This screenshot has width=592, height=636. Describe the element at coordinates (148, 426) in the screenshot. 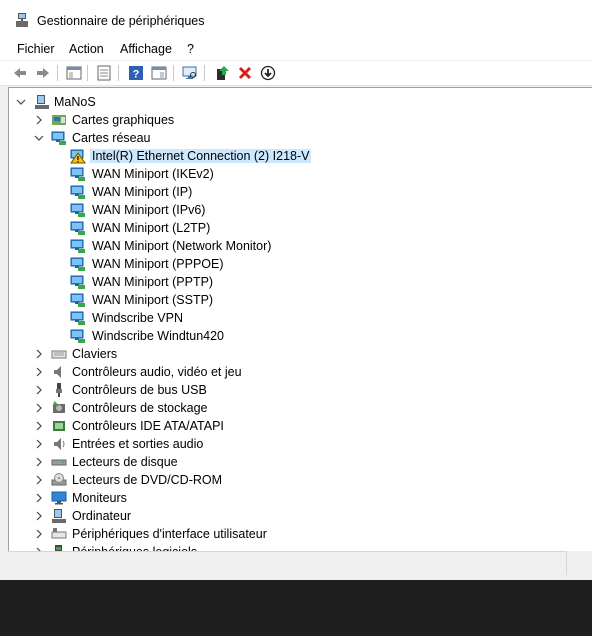

I see `category-label: Contrôleurs IDE ATA/ATAPI` at that location.